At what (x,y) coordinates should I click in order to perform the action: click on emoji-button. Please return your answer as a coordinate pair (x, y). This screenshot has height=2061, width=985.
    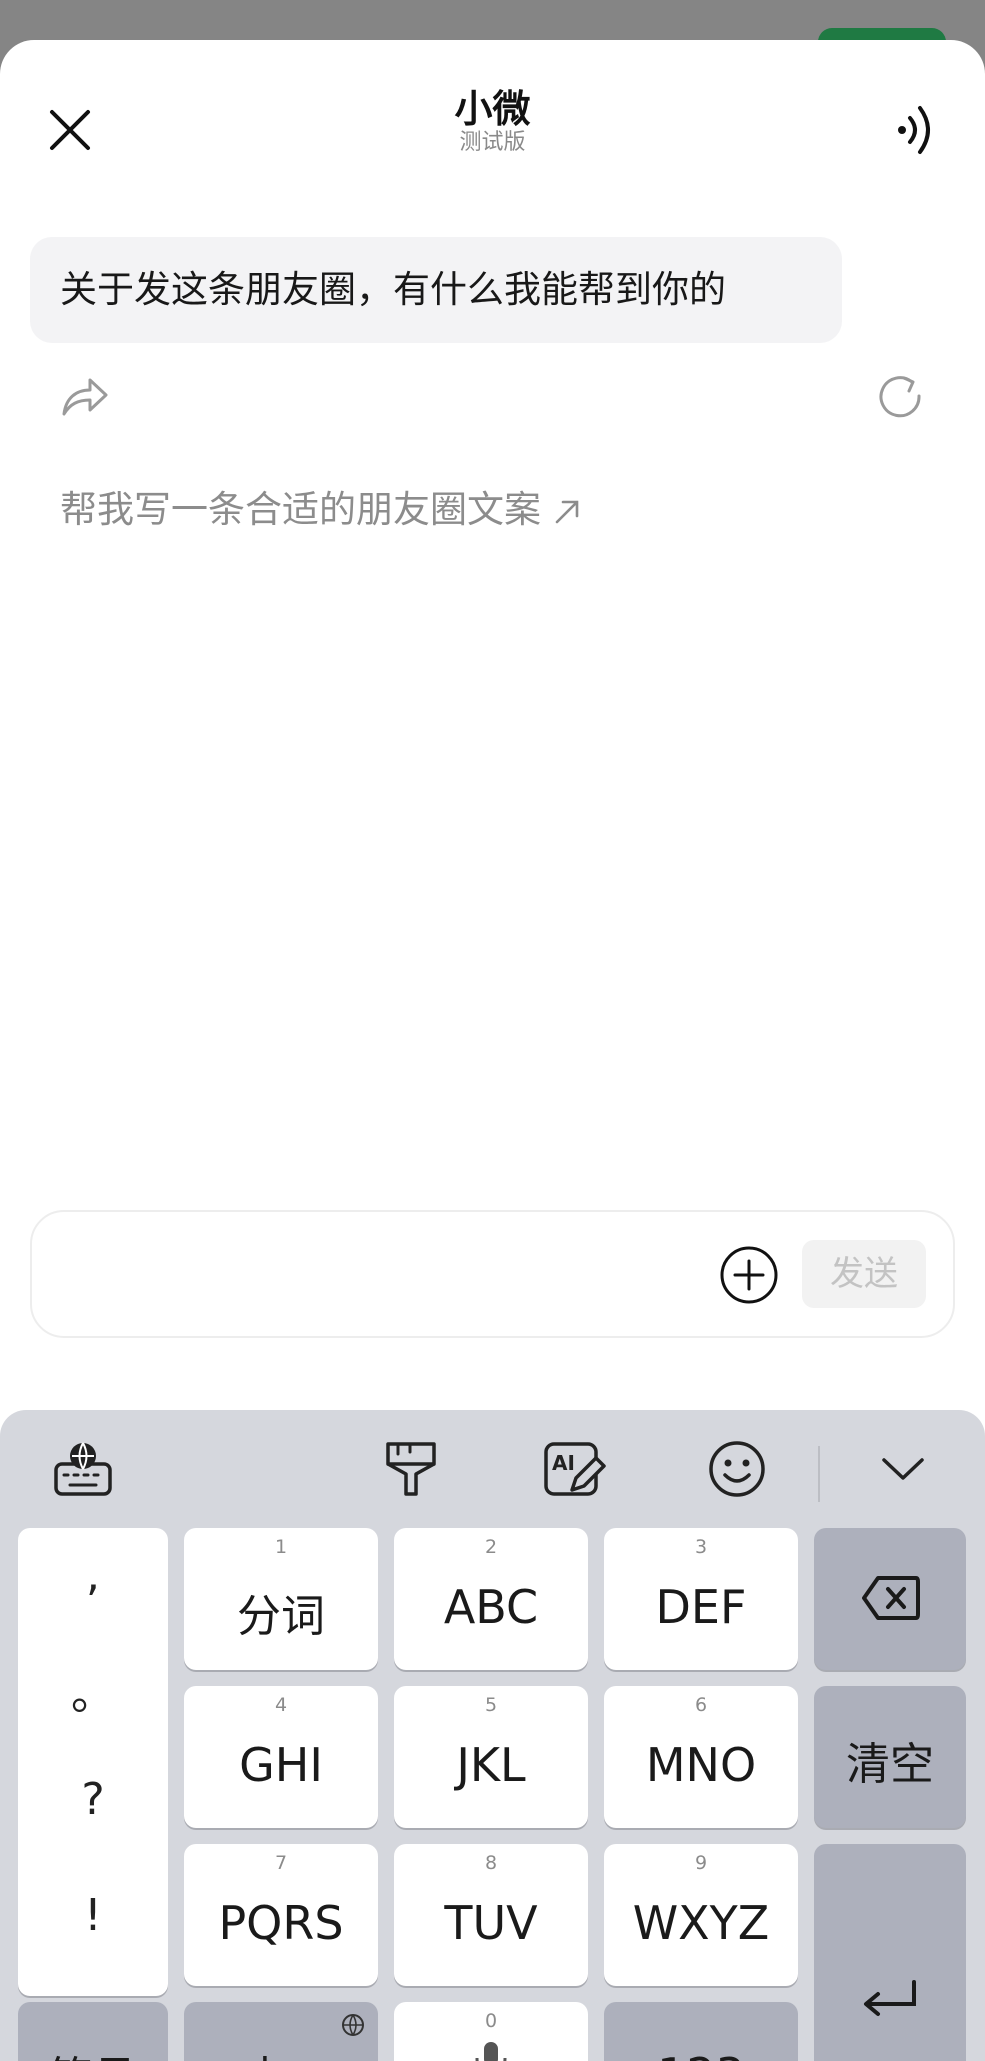
    Looking at the image, I should click on (737, 1469).